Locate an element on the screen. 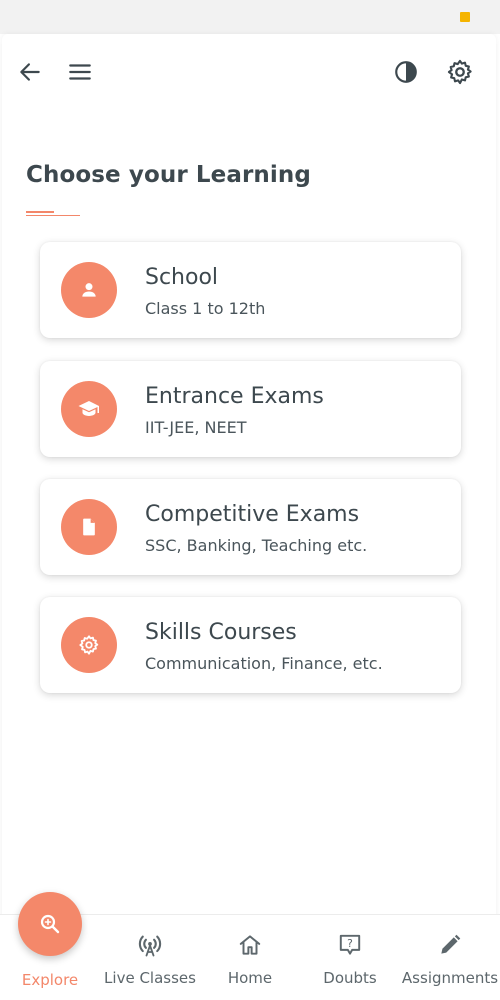 The image size is (500, 1000). hamburger-menu-icon is located at coordinates (80, 72).